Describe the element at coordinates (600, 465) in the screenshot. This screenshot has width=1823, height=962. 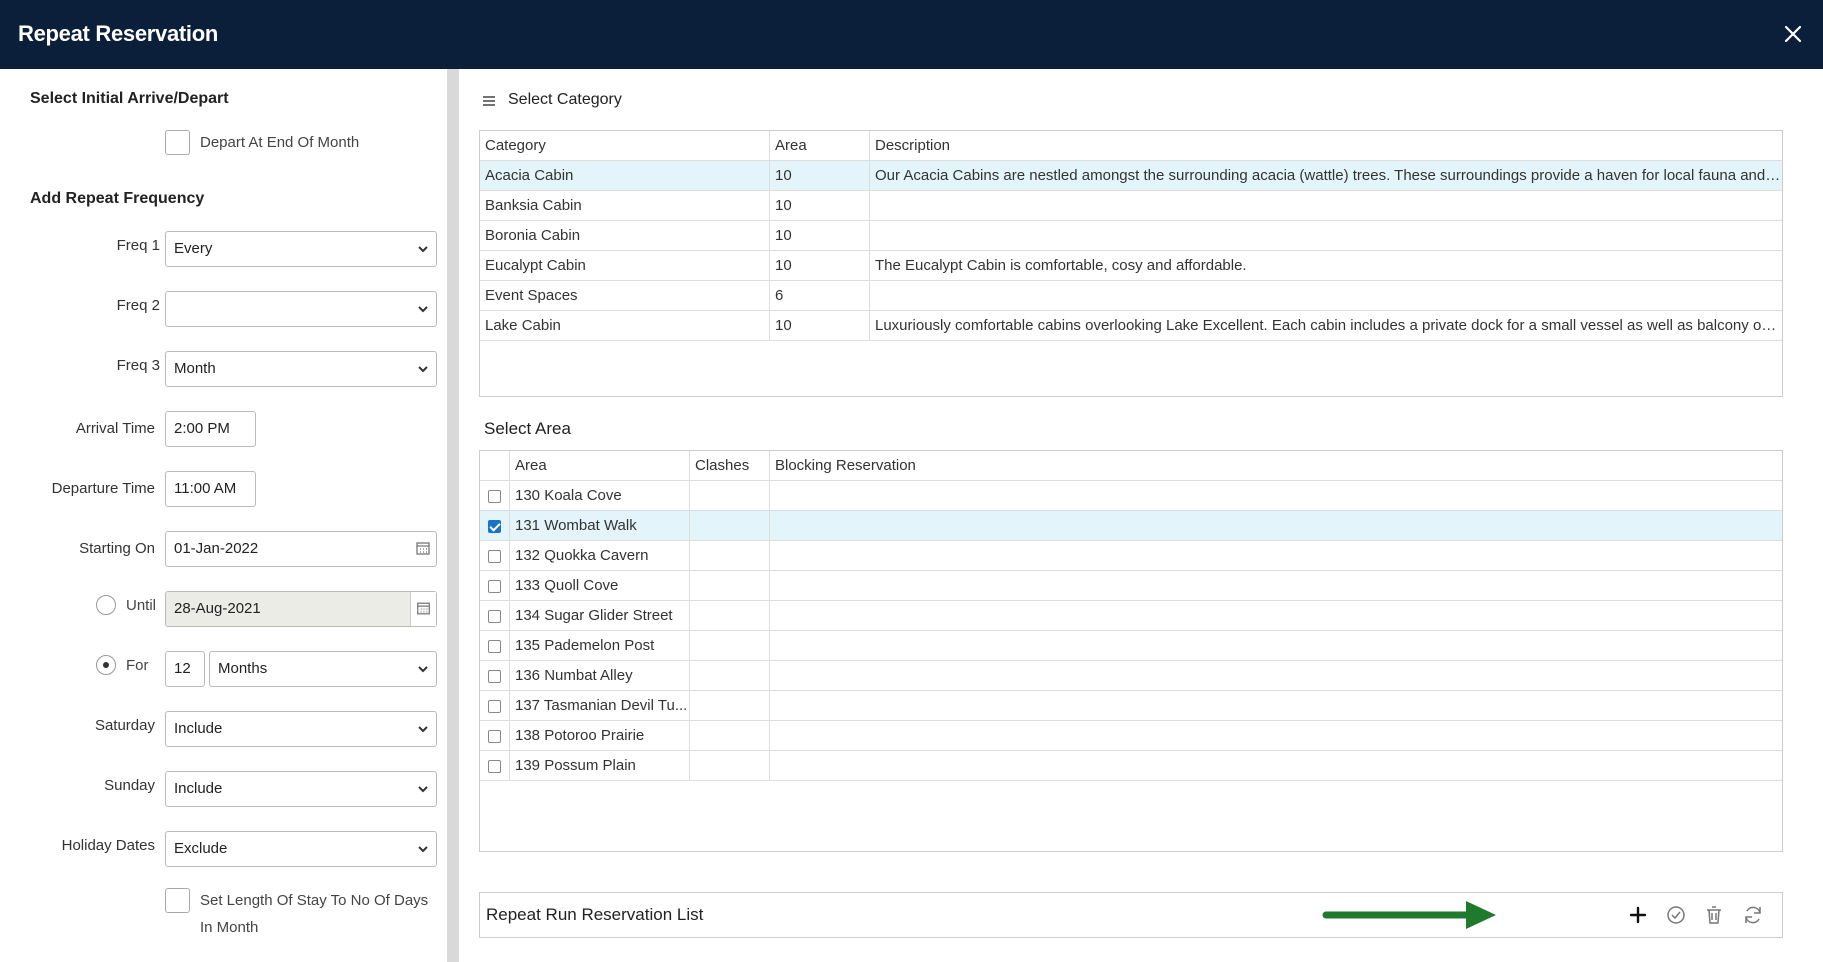
I see `area-name-column-header: Area` at that location.